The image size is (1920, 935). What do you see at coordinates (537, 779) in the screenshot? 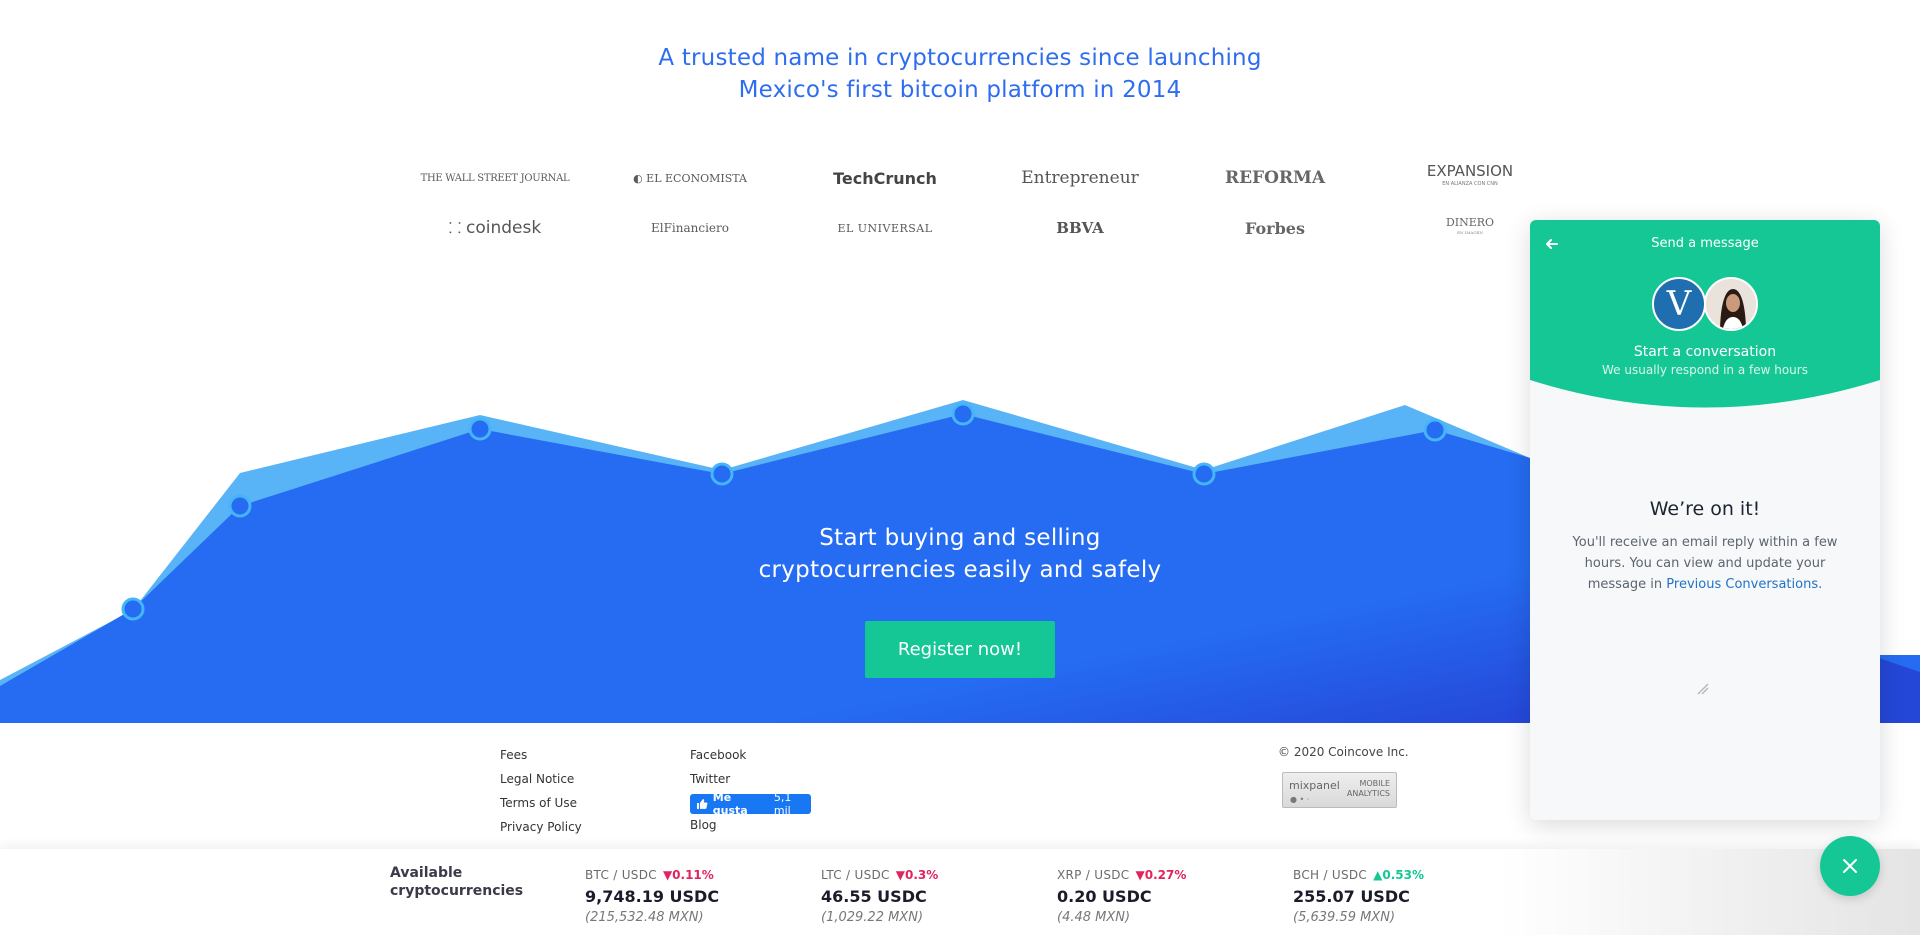
I see `footer-link-legal-notice: Legal Notice` at bounding box center [537, 779].